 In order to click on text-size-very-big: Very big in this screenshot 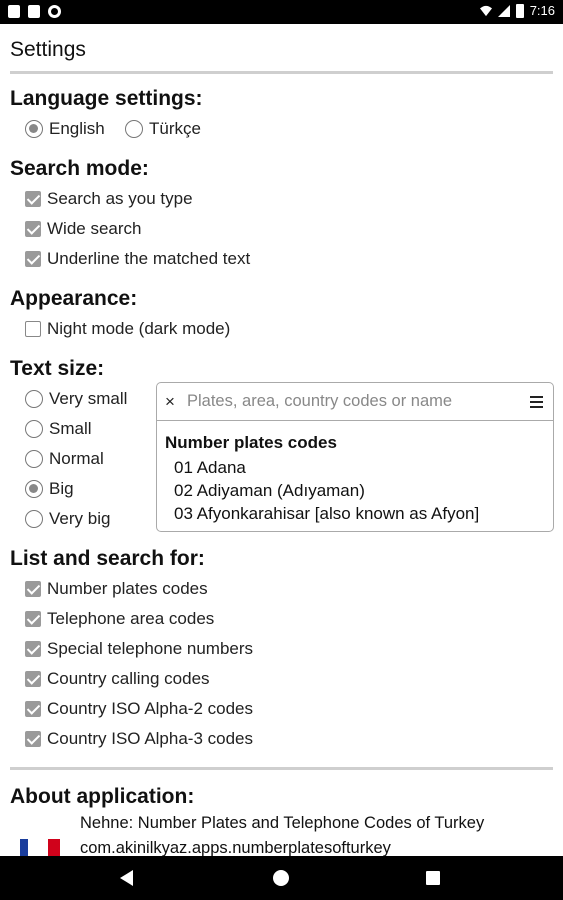, I will do `click(67, 519)`.